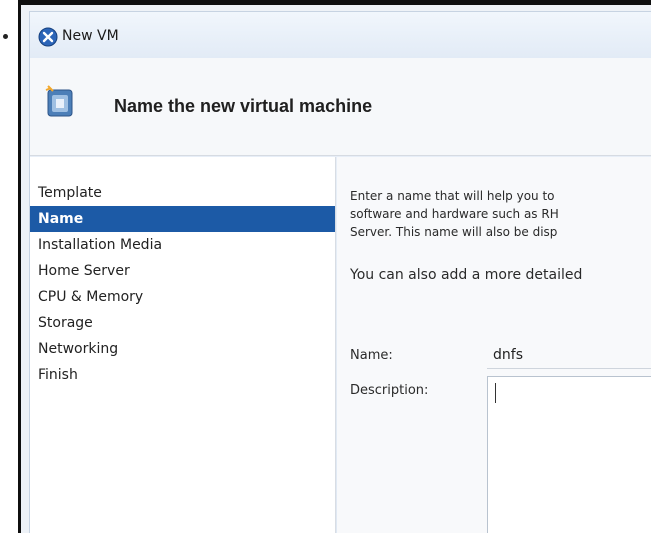 This screenshot has height=533, width=651. Describe the element at coordinates (182, 193) in the screenshot. I see `nav-item-template: Template` at that location.